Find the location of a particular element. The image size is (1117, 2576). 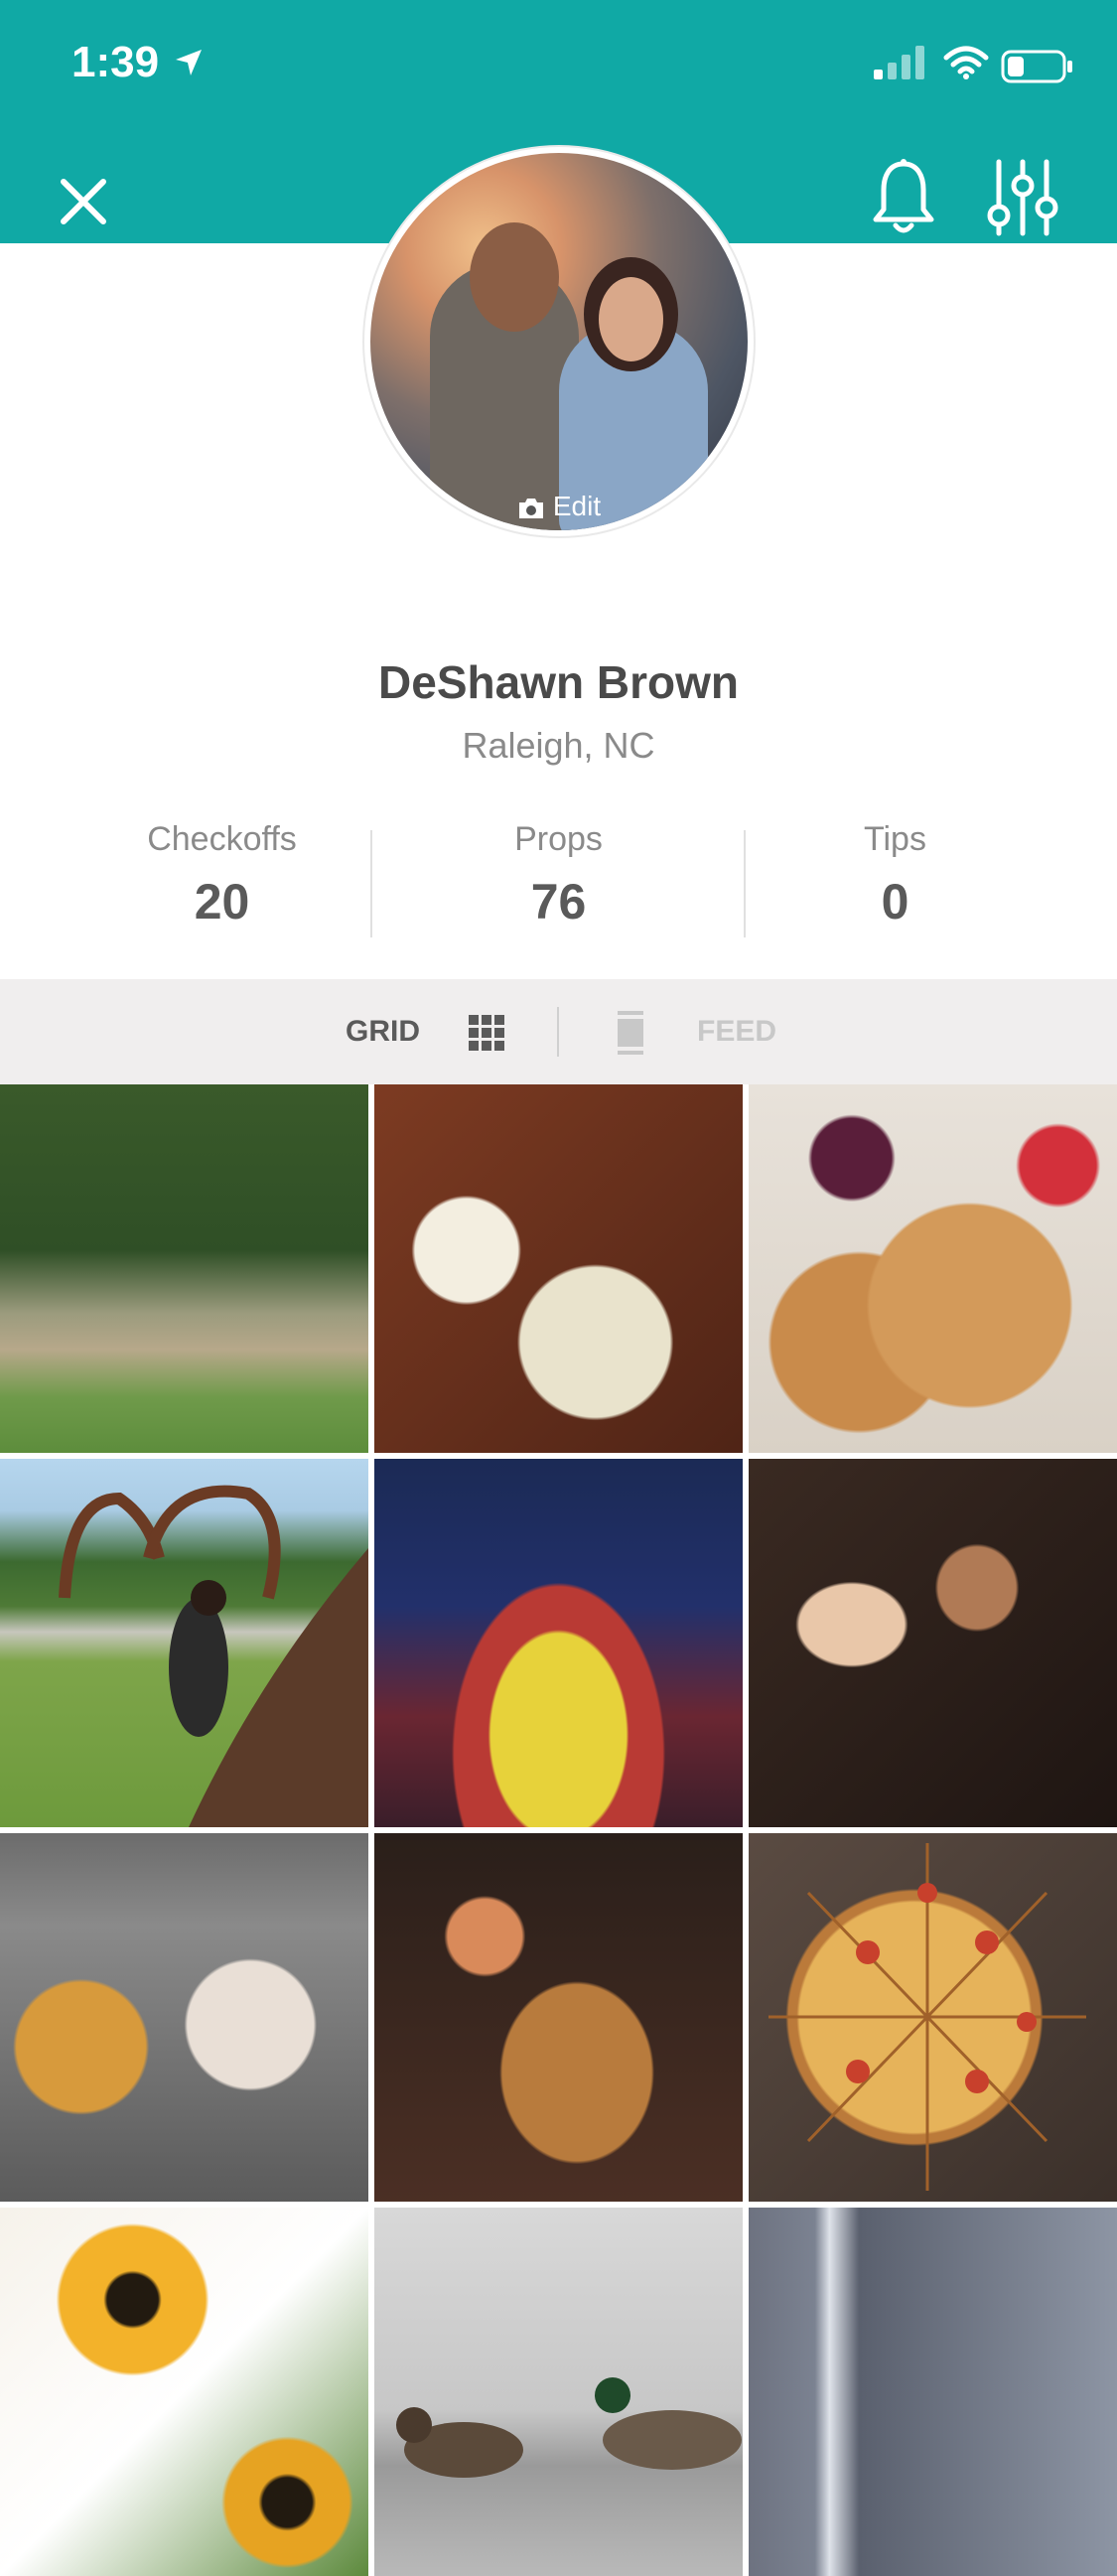

photo-tile-ducks is located at coordinates (558, 2392).